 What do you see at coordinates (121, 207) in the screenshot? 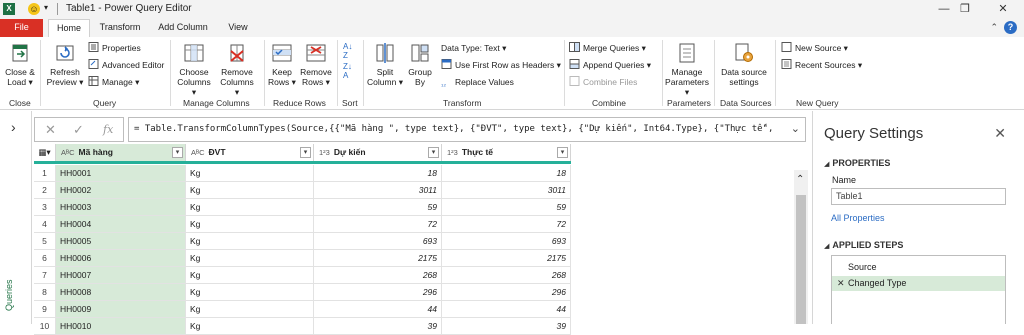
I see `cell-ma-hang: HH0003` at bounding box center [121, 207].